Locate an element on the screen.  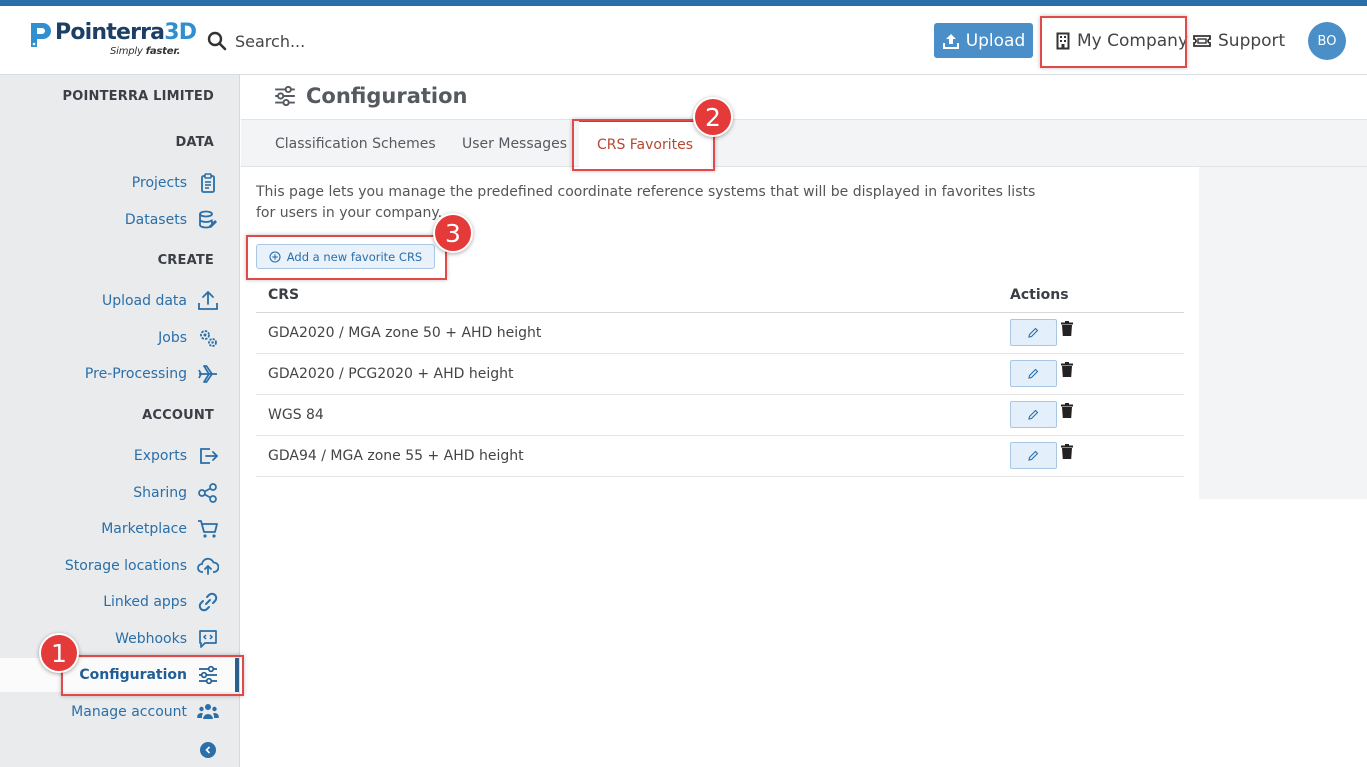
sidebar-item-label: Configuration is located at coordinates (133, 675).